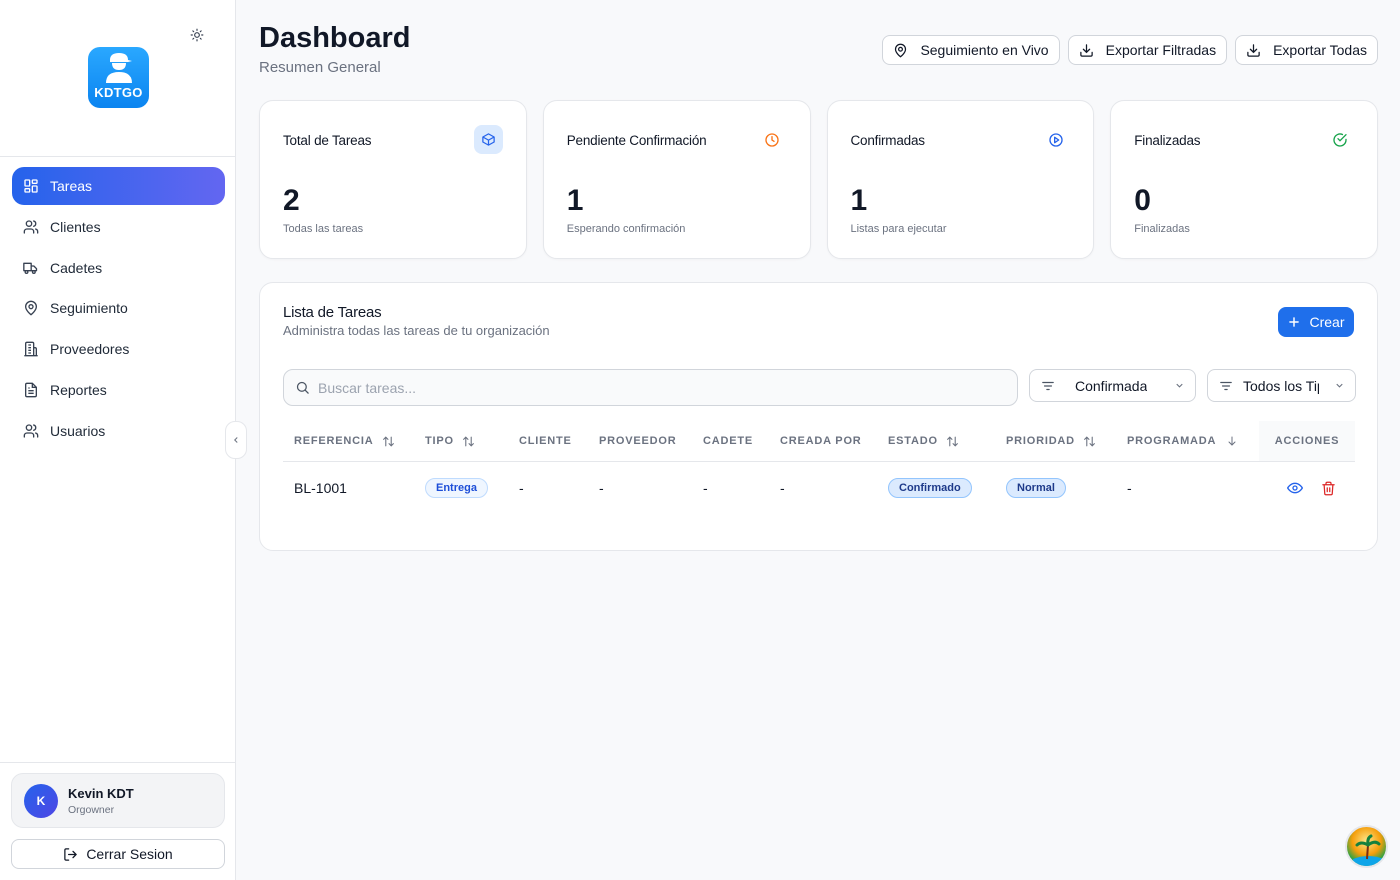 The image size is (1400, 880). I want to click on cell-cliente: -, so click(521, 488).